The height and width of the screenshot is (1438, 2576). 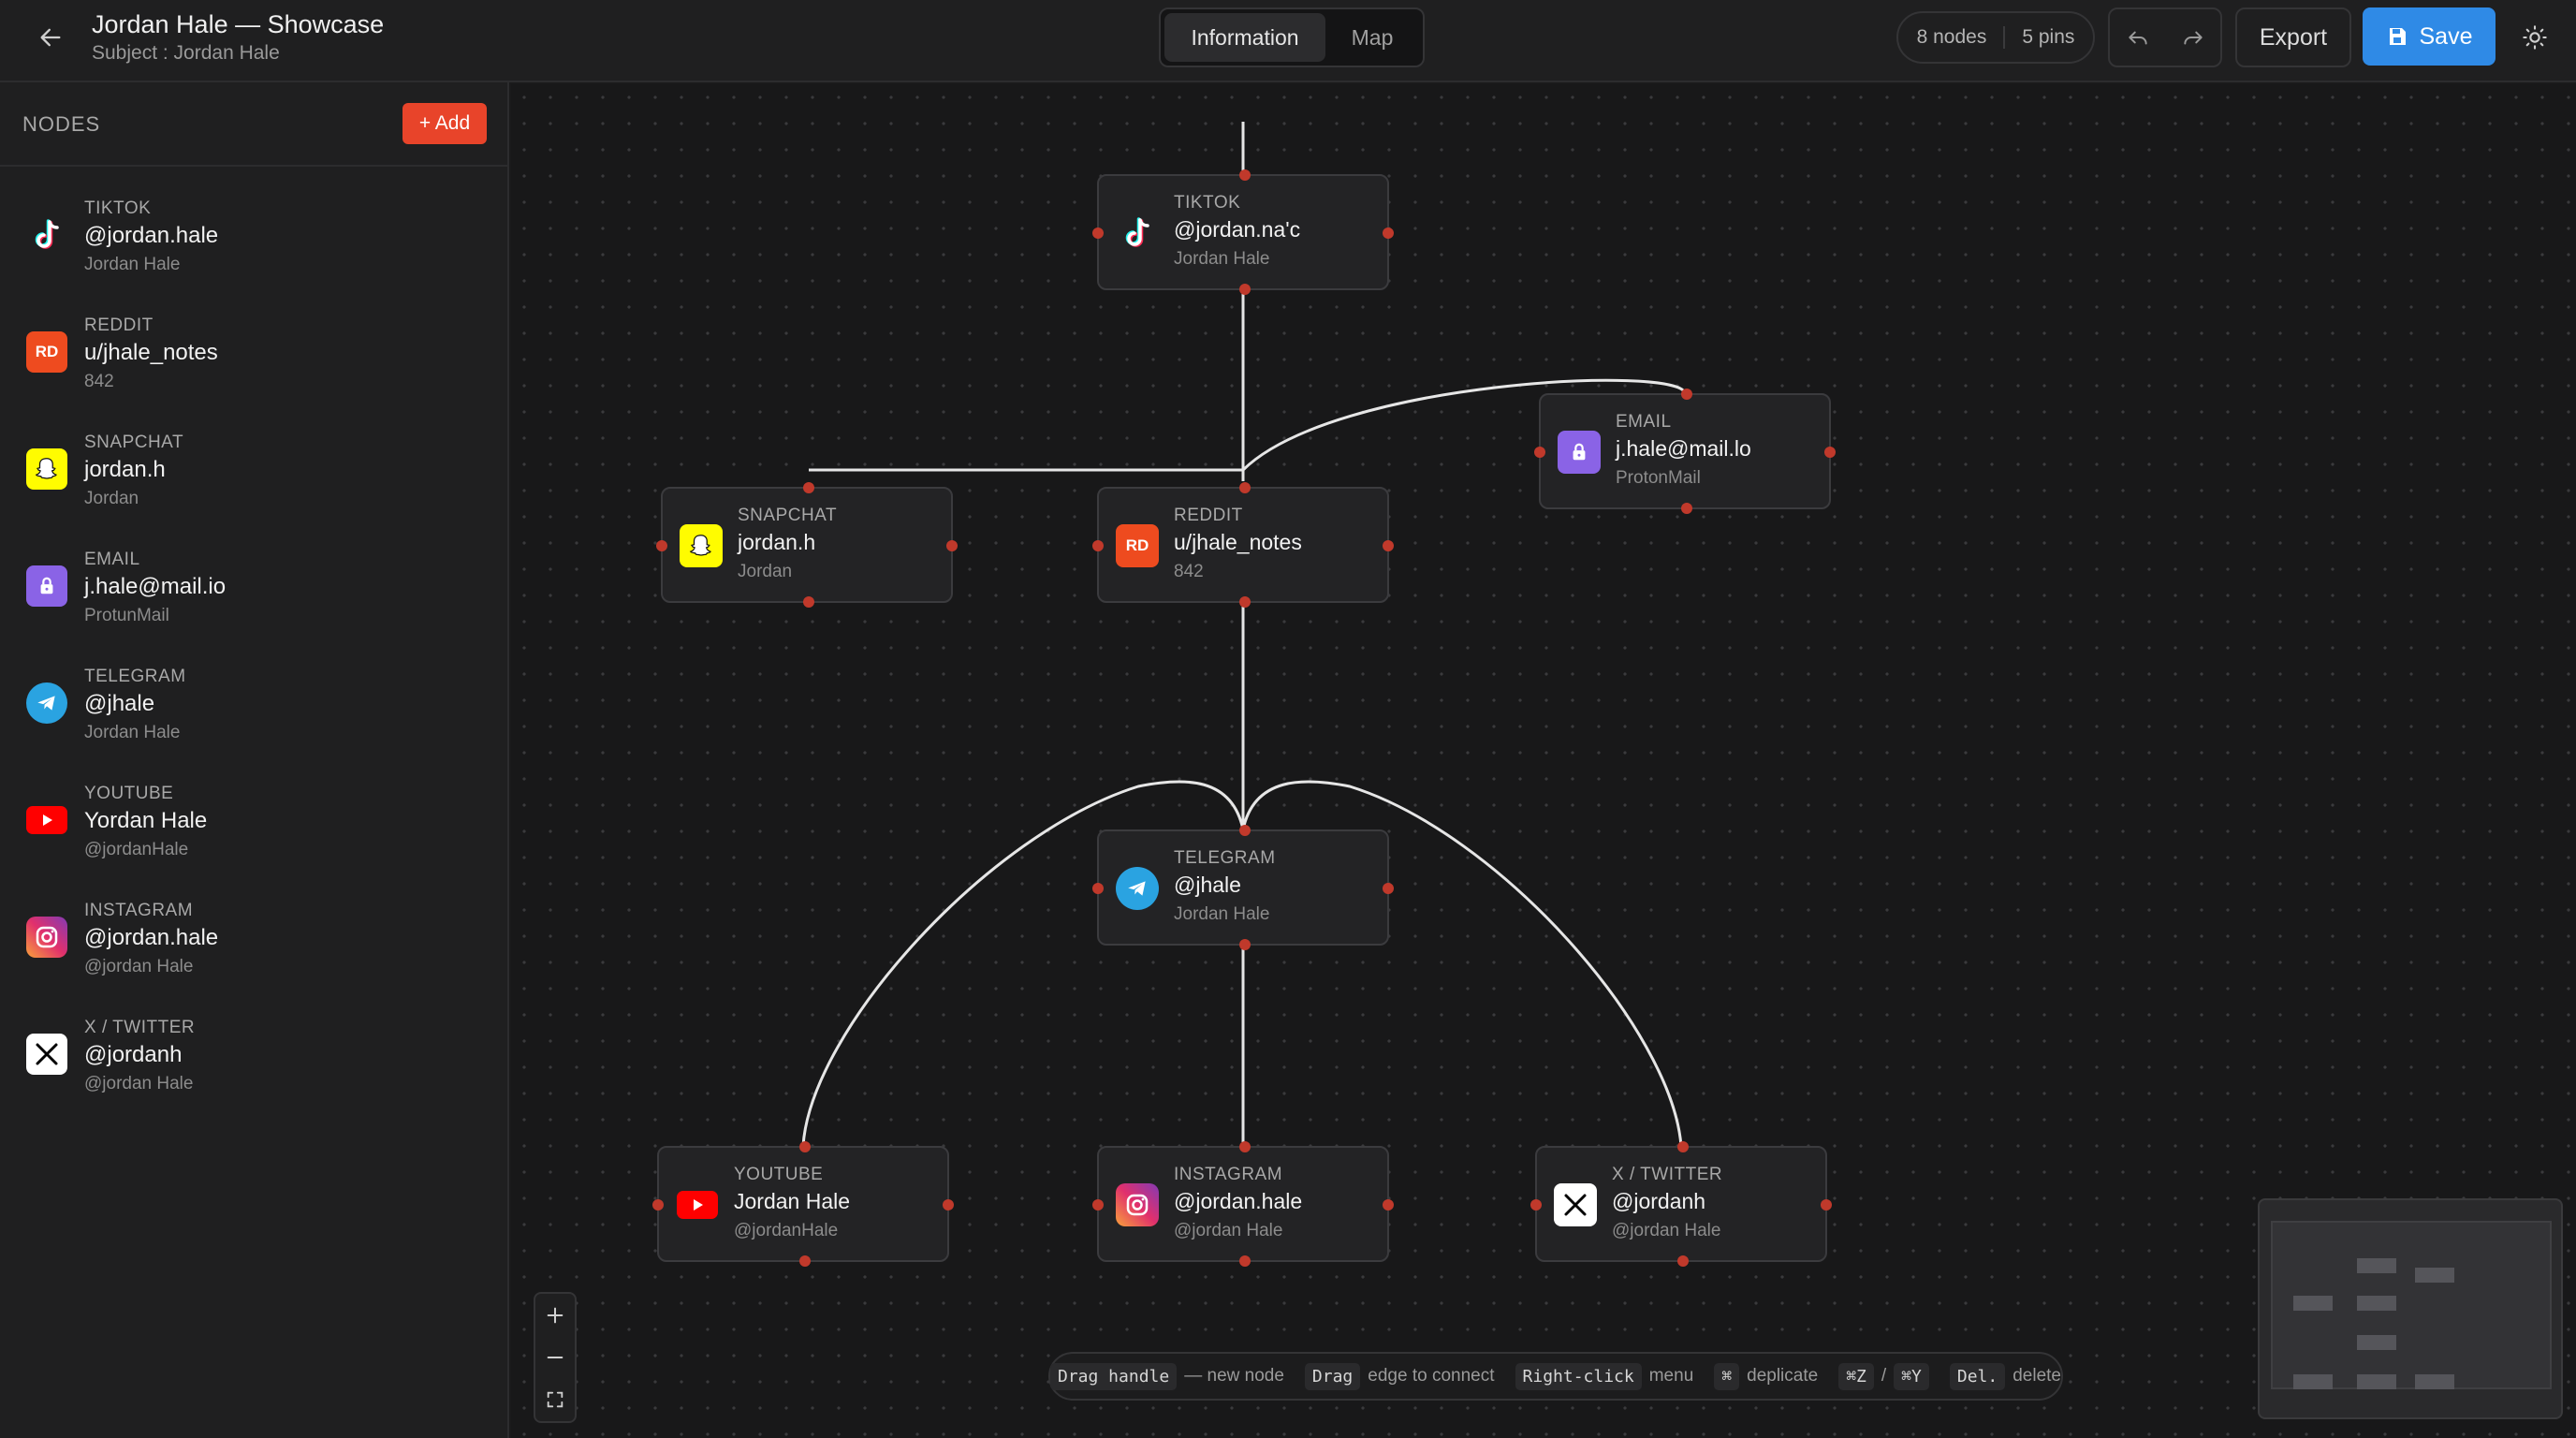 What do you see at coordinates (2048, 37) in the screenshot?
I see `pin-count: 5 pins` at bounding box center [2048, 37].